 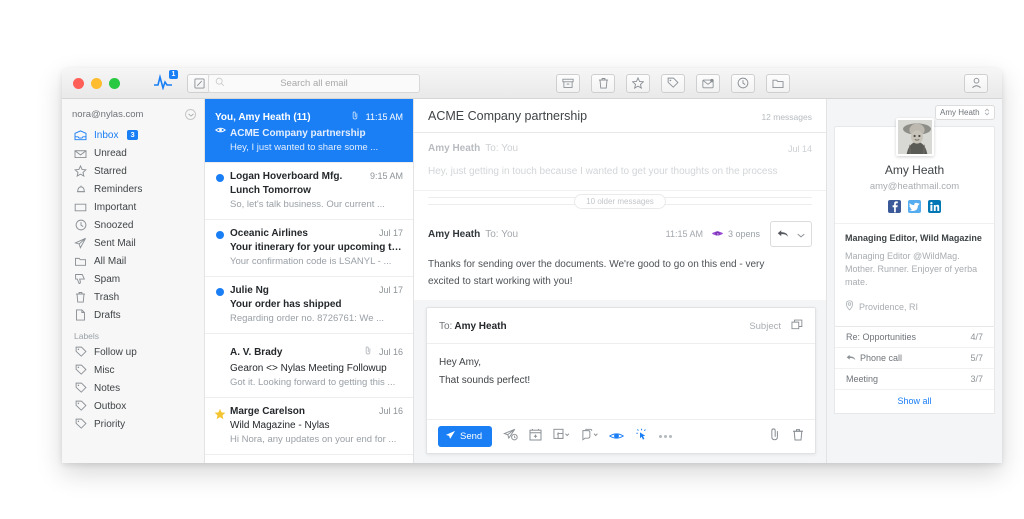 What do you see at coordinates (798, 437) in the screenshot?
I see `discard-trash-icon` at bounding box center [798, 437].